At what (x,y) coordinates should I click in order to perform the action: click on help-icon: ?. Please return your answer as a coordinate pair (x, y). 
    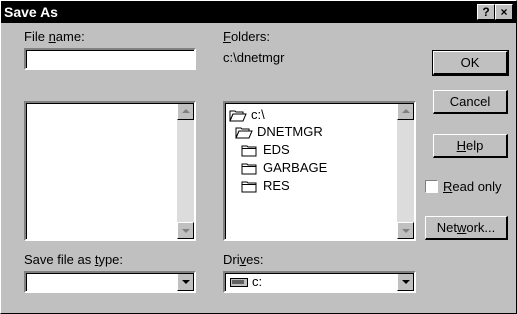
    Looking at the image, I should click on (486, 12).